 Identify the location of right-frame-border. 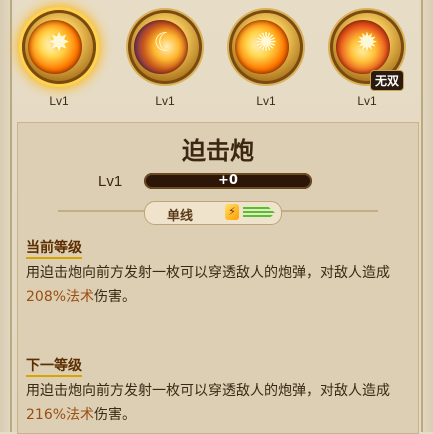
(426, 216).